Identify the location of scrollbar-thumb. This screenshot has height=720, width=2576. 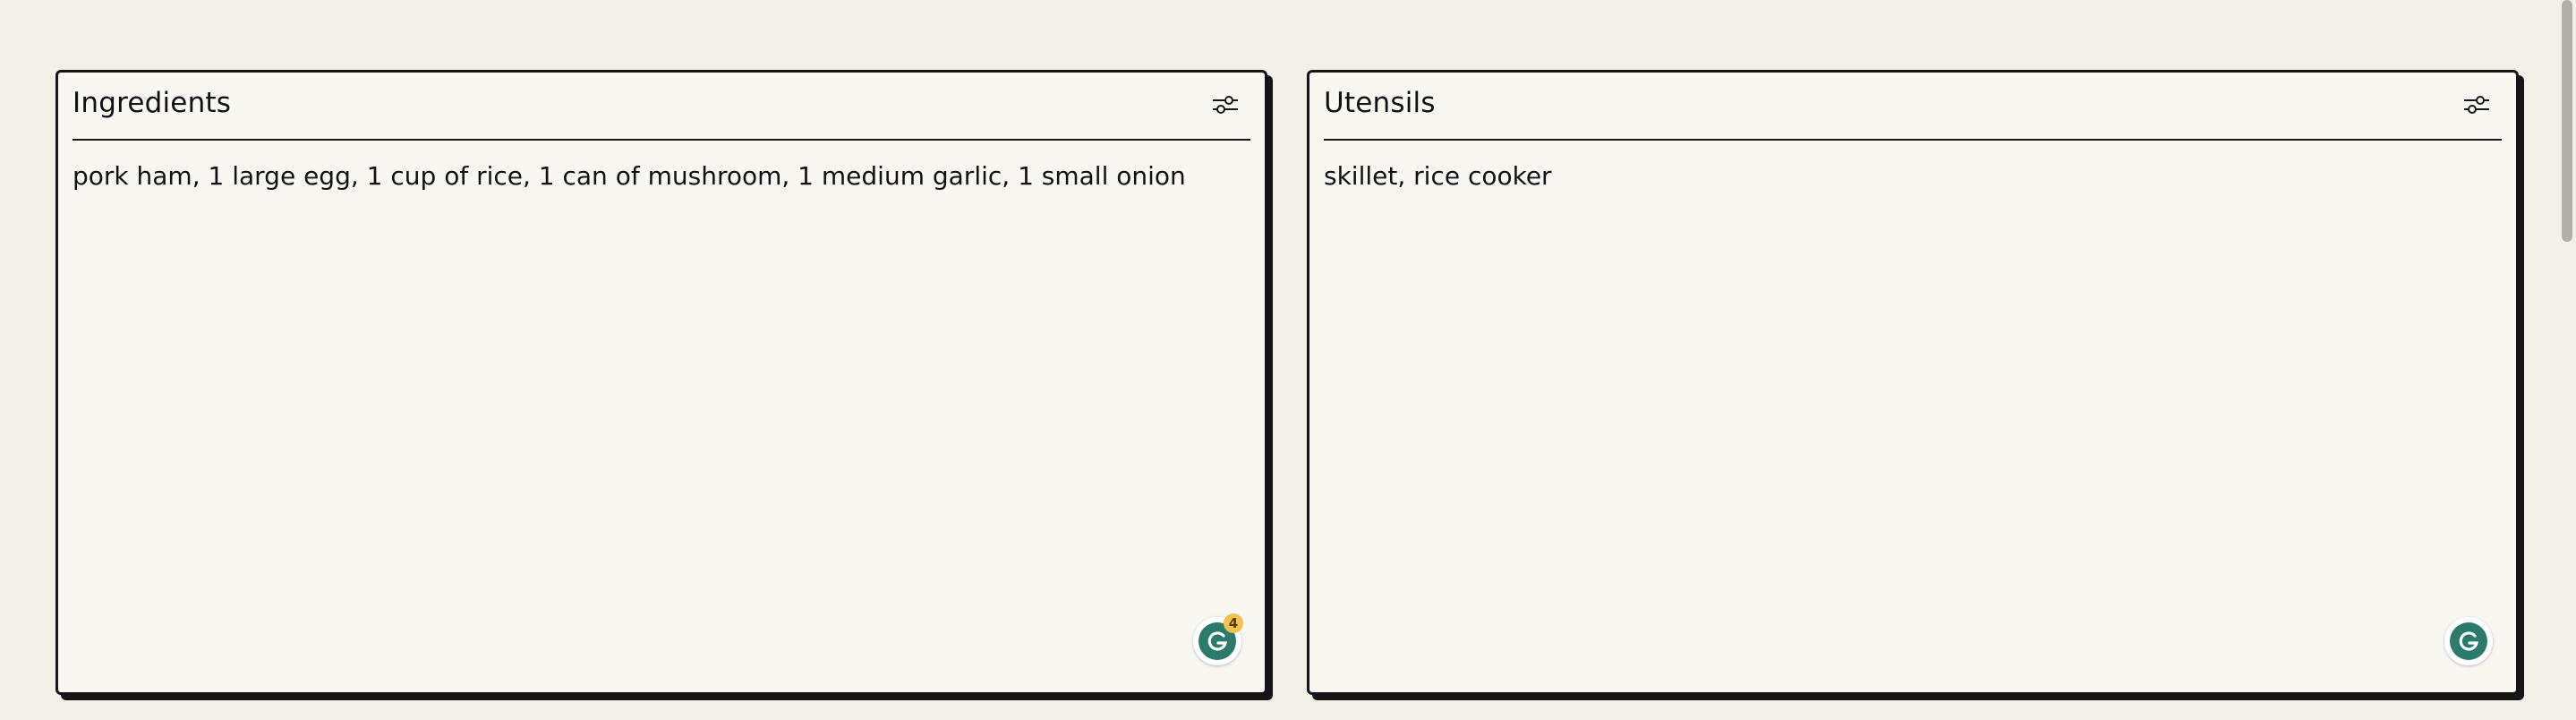
(2567, 121).